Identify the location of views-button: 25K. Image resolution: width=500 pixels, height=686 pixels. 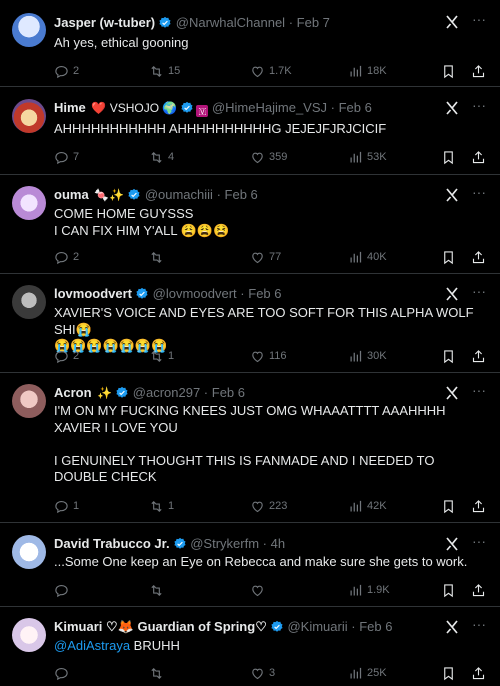
(367, 673).